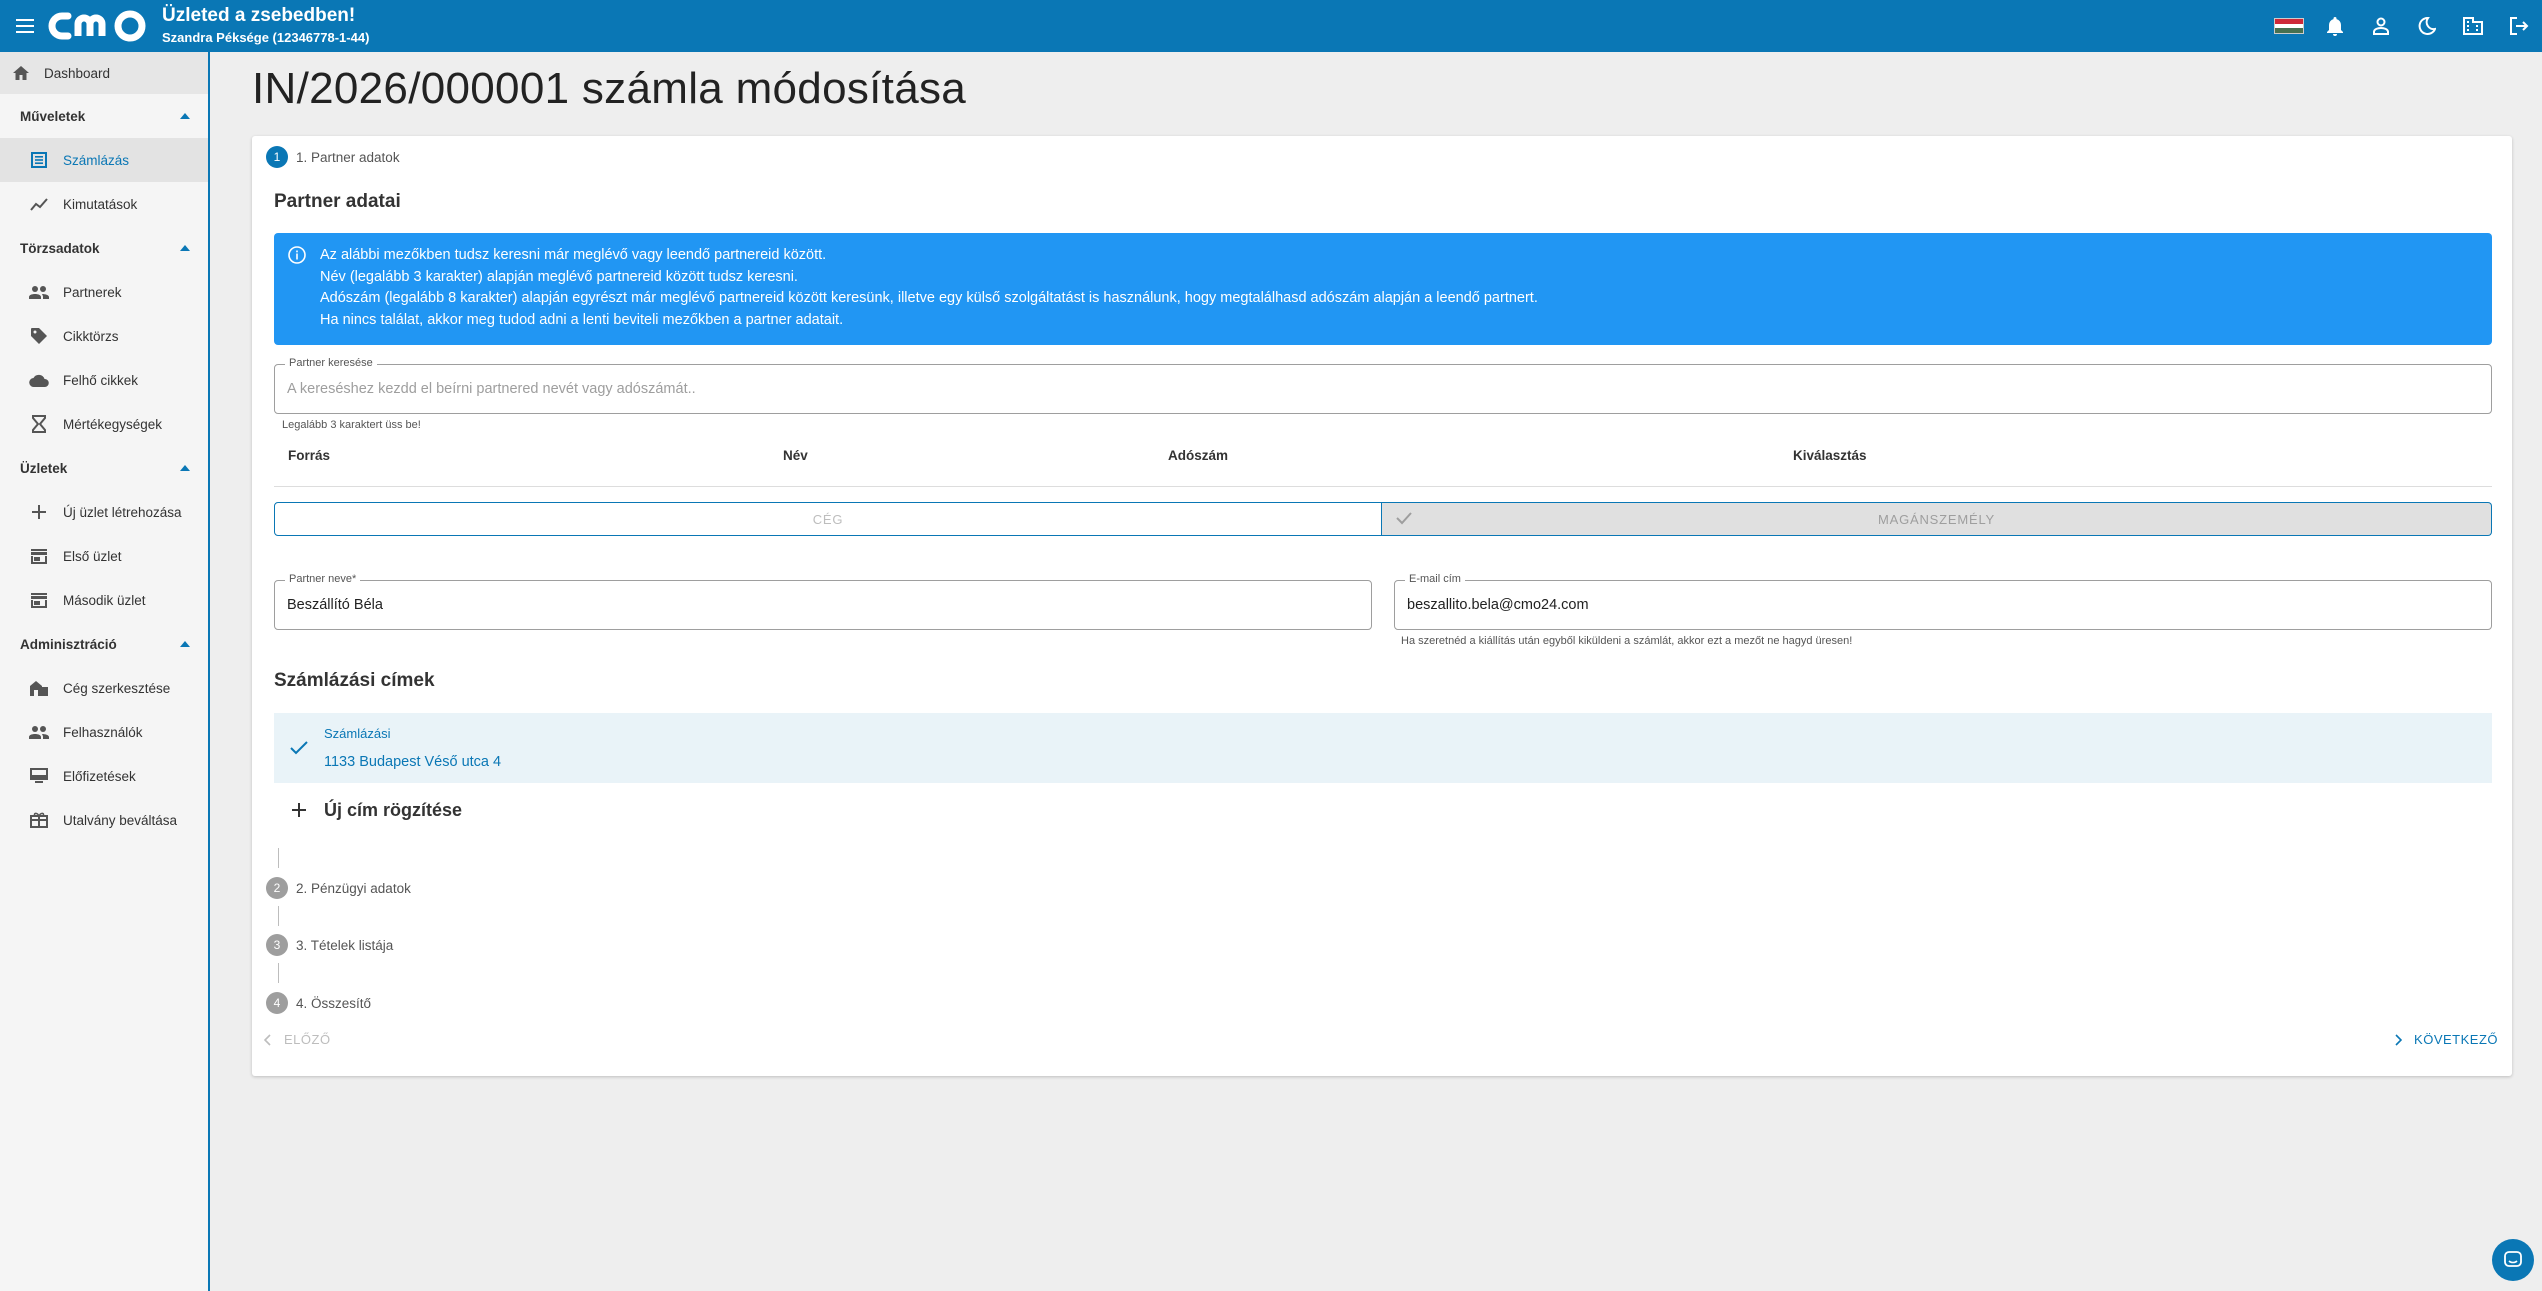 The height and width of the screenshot is (1291, 2542). What do you see at coordinates (1383, 748) in the screenshot?
I see `billing-address-item: Számlázási 1133 Budapest Véső utca 4` at bounding box center [1383, 748].